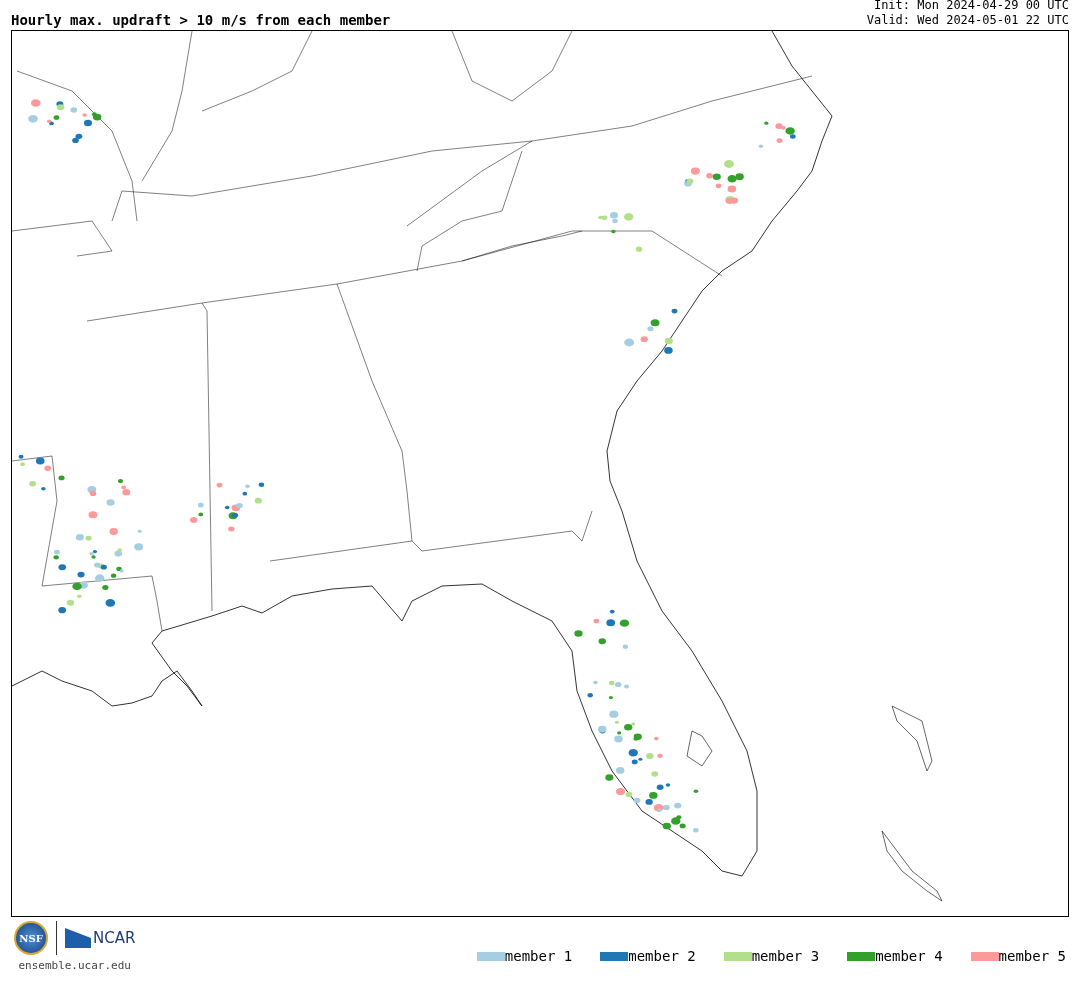 The height and width of the screenshot is (988, 1080). I want to click on legend-label: member 5, so click(1032, 956).